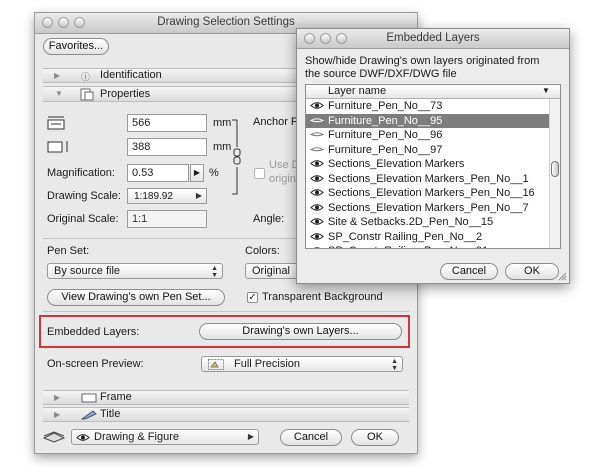  Describe the element at coordinates (259, 173) in the screenshot. I see `use-origin-checkbox` at that location.